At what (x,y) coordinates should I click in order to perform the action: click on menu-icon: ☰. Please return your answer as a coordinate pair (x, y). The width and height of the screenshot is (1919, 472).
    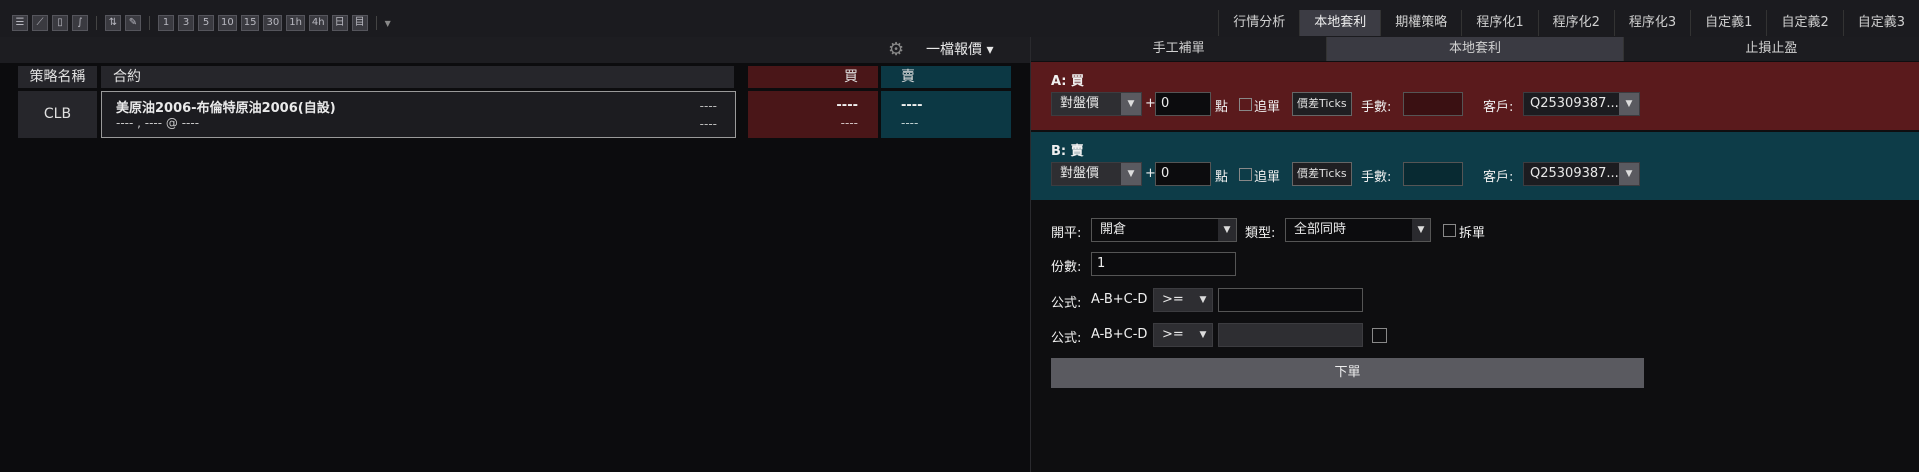
    Looking at the image, I should click on (20, 23).